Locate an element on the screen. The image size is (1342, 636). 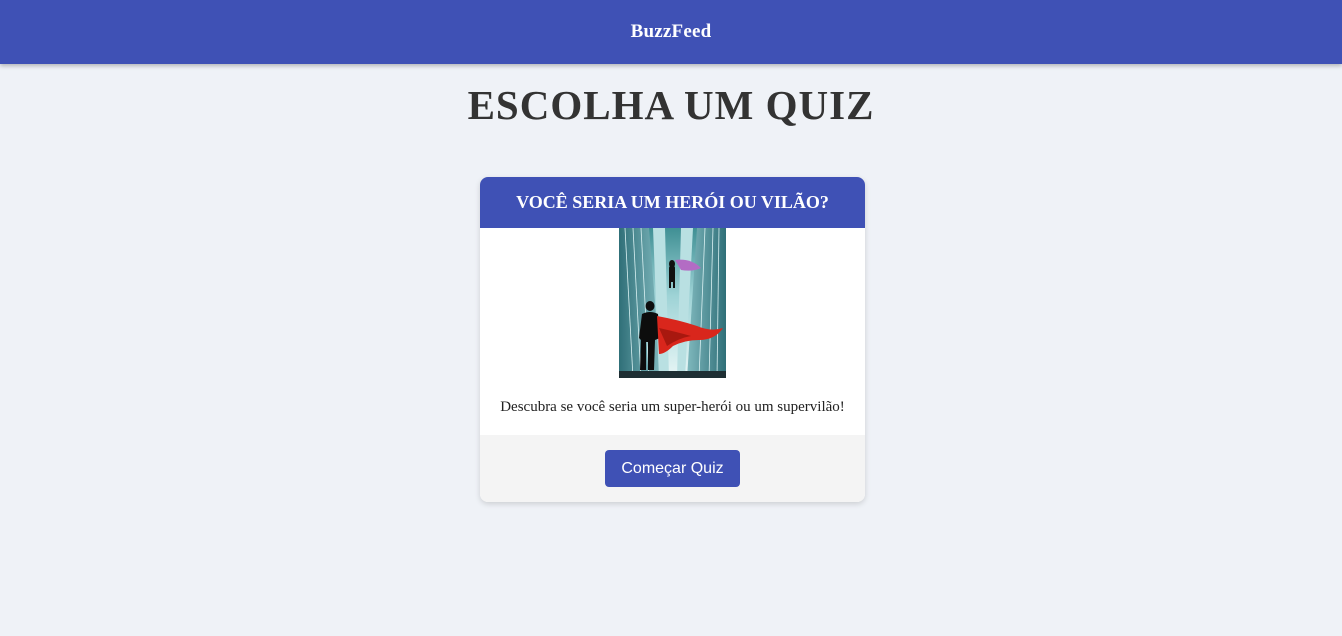
quiz-card-title: VOCÊ SERIA UM HERÓI OU VILÃO? is located at coordinates (672, 202).